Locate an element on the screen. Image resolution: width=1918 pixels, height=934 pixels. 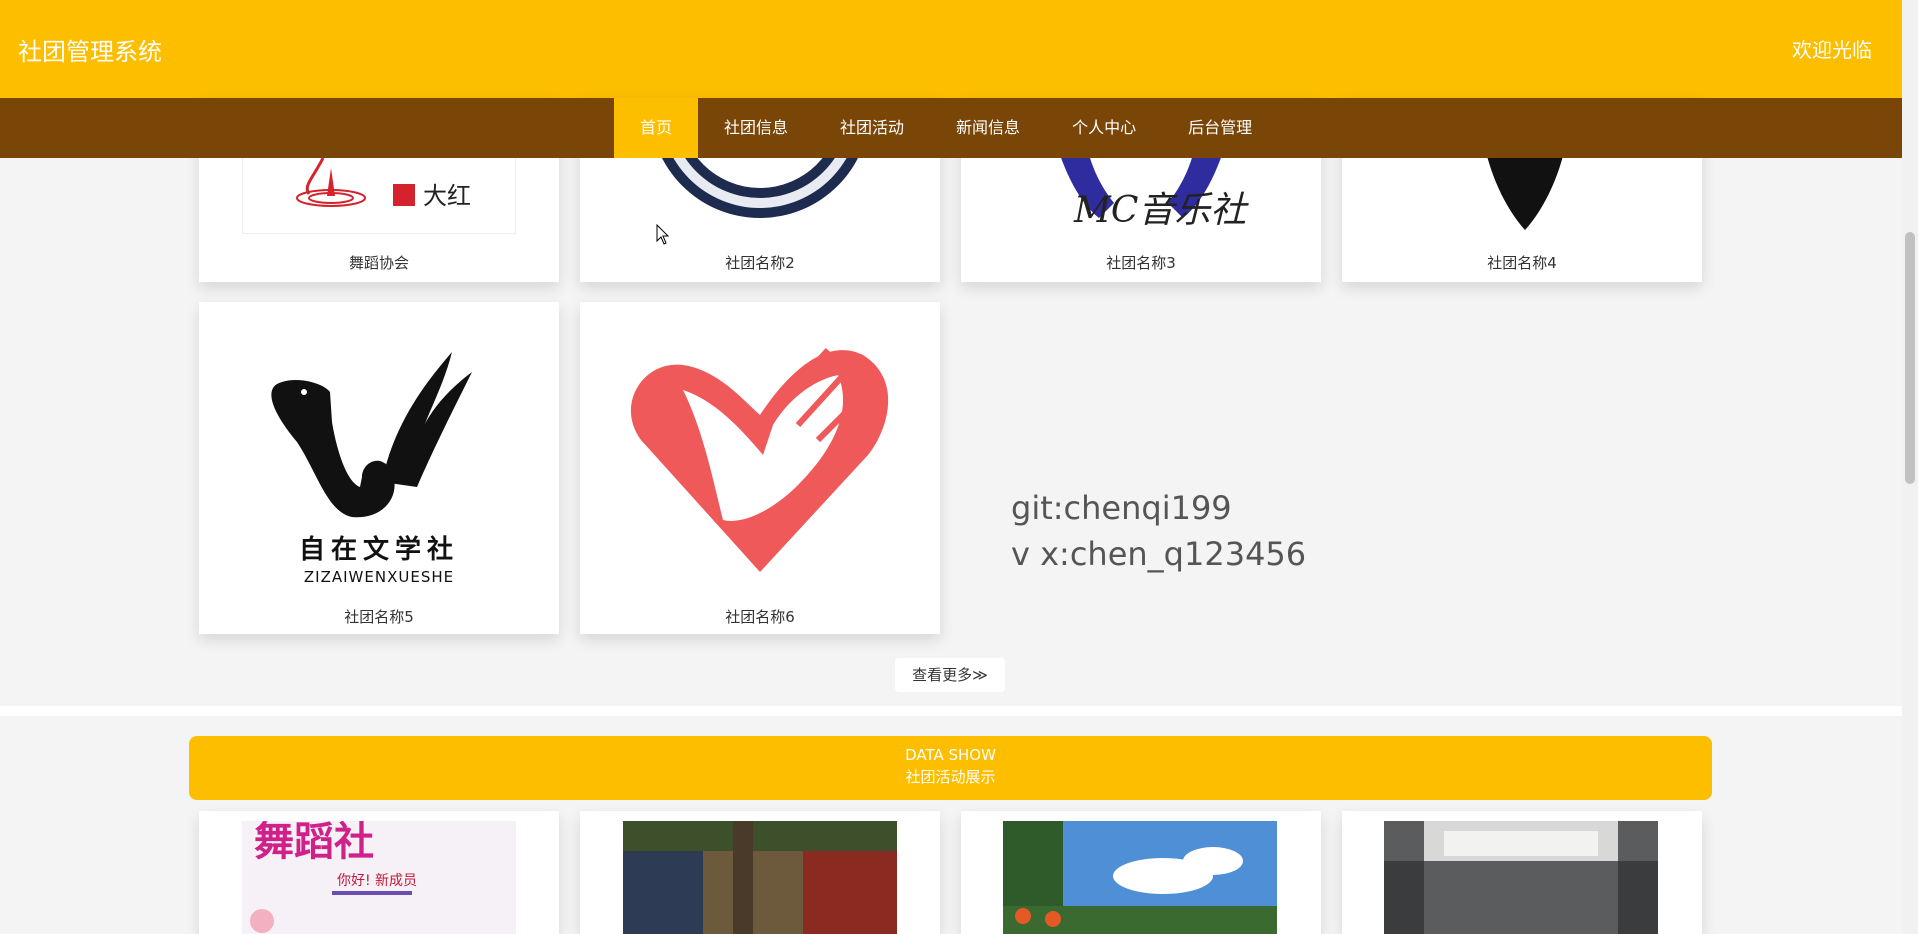
logo-text: 自在文学社 is located at coordinates (379, 549).